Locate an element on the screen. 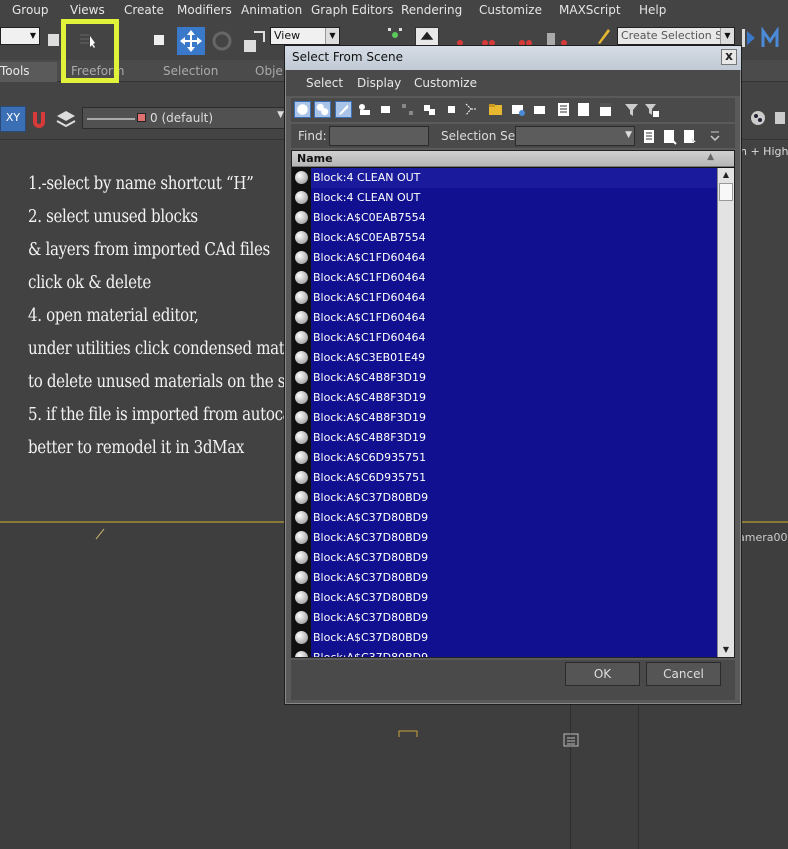  display-spacewarps-icon is located at coordinates (407, 109).